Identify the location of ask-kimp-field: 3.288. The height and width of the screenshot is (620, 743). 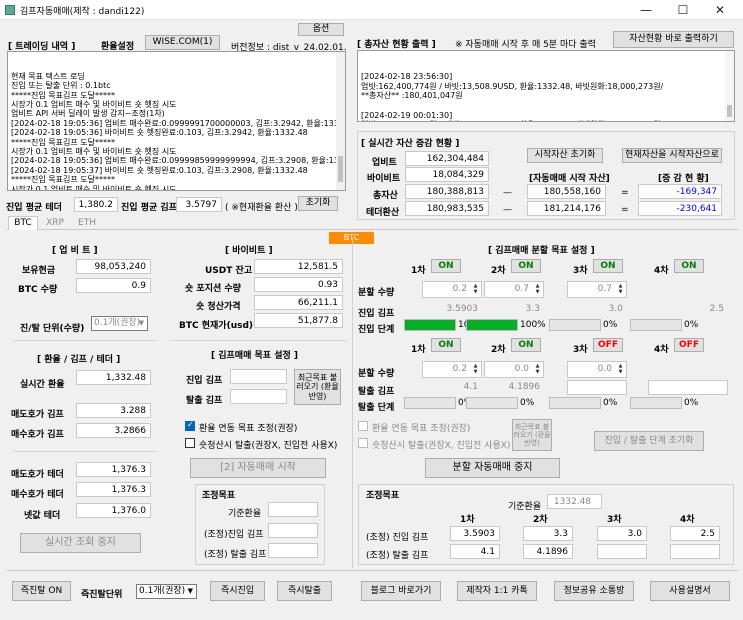
(113, 410).